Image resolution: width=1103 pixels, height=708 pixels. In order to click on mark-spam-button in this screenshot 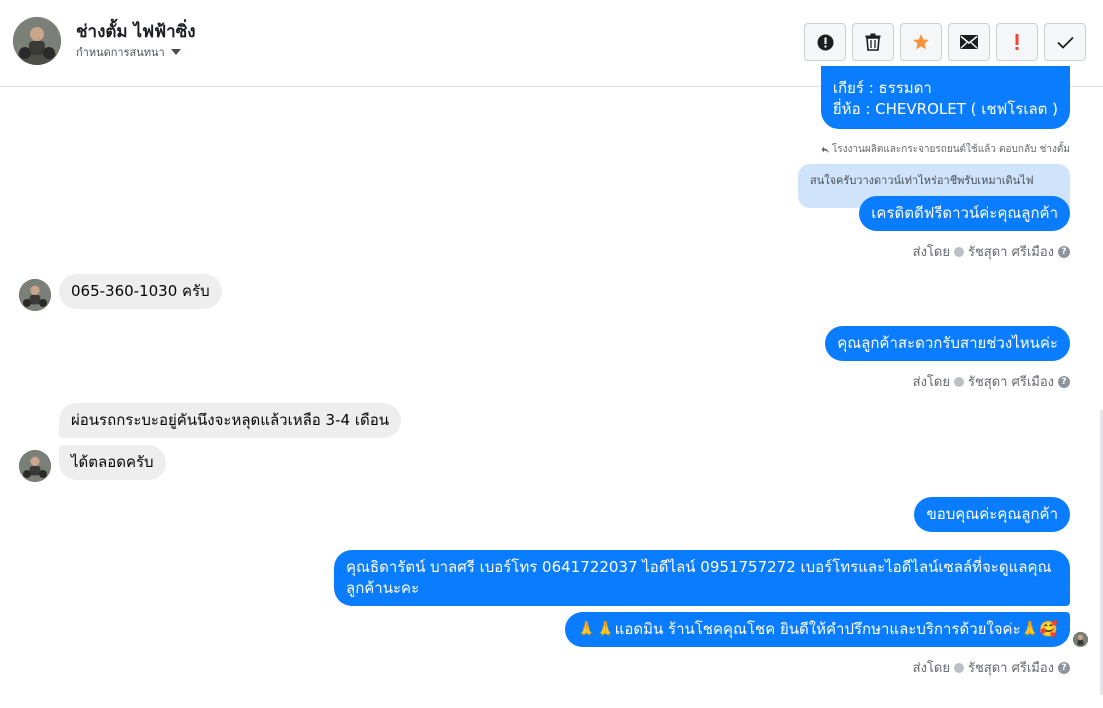, I will do `click(825, 42)`.